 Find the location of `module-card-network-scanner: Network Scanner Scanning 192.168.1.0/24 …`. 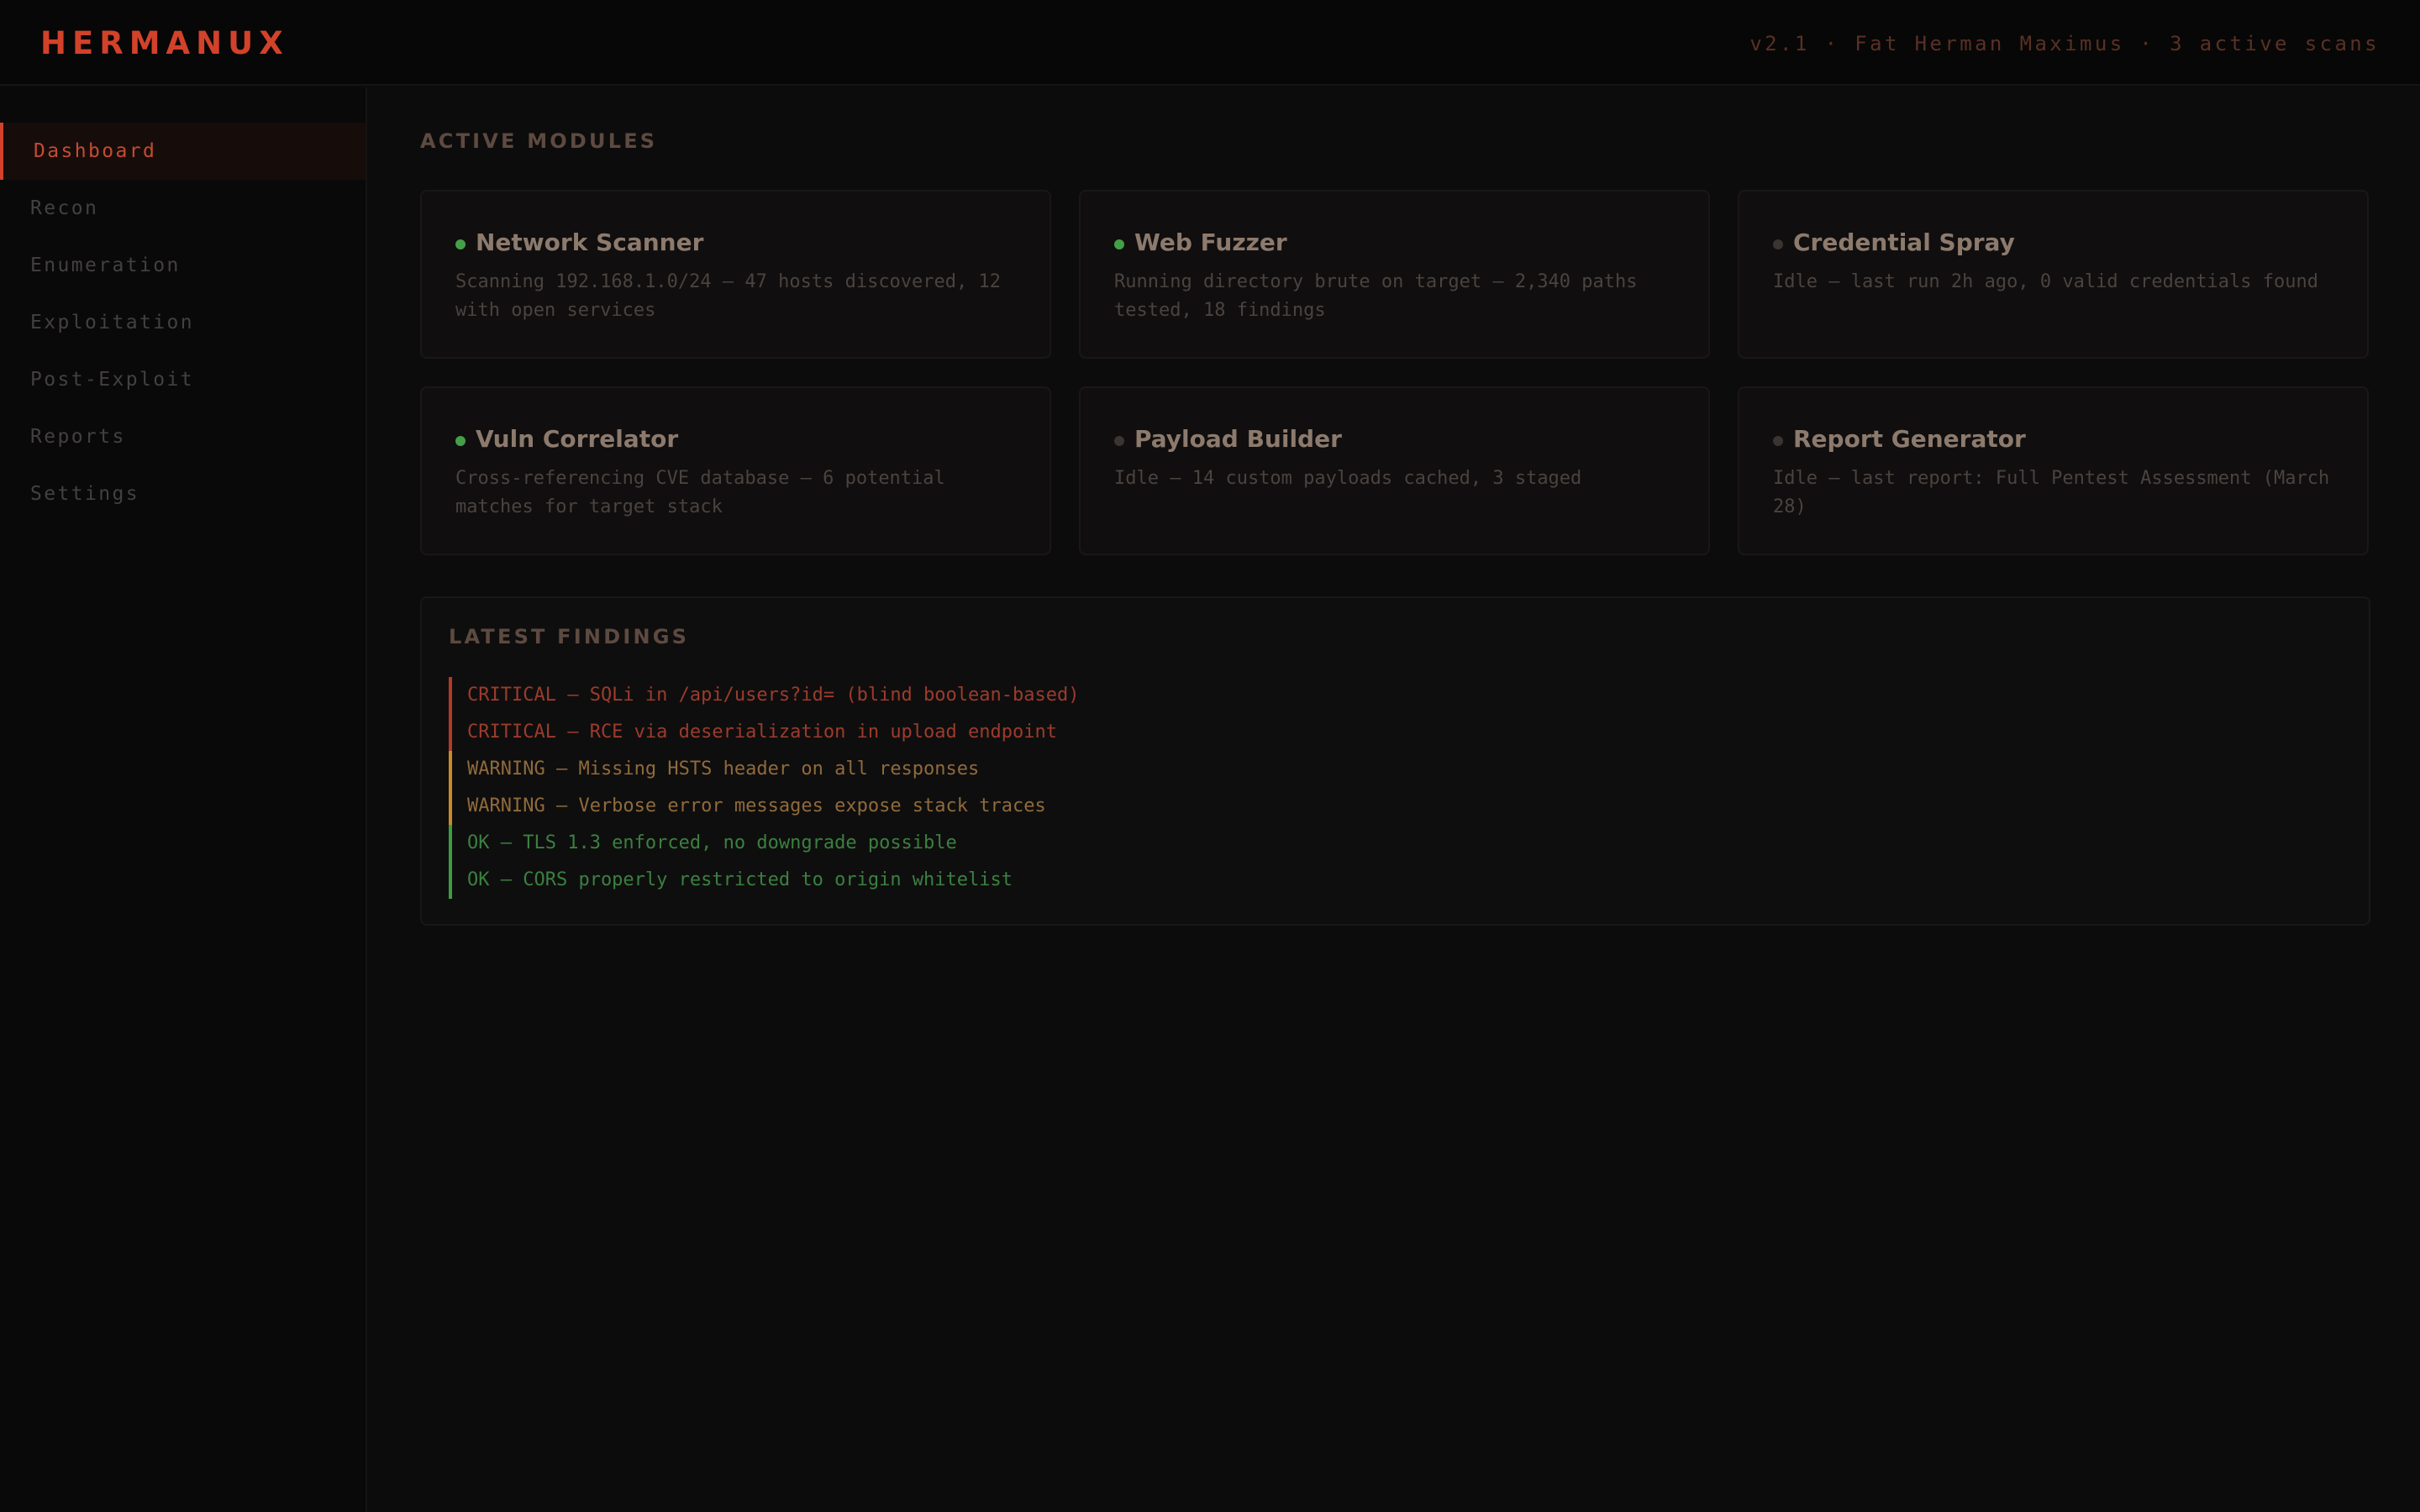

module-card-network-scanner: Network Scanner Scanning 192.168.1.0/24 … is located at coordinates (735, 274).